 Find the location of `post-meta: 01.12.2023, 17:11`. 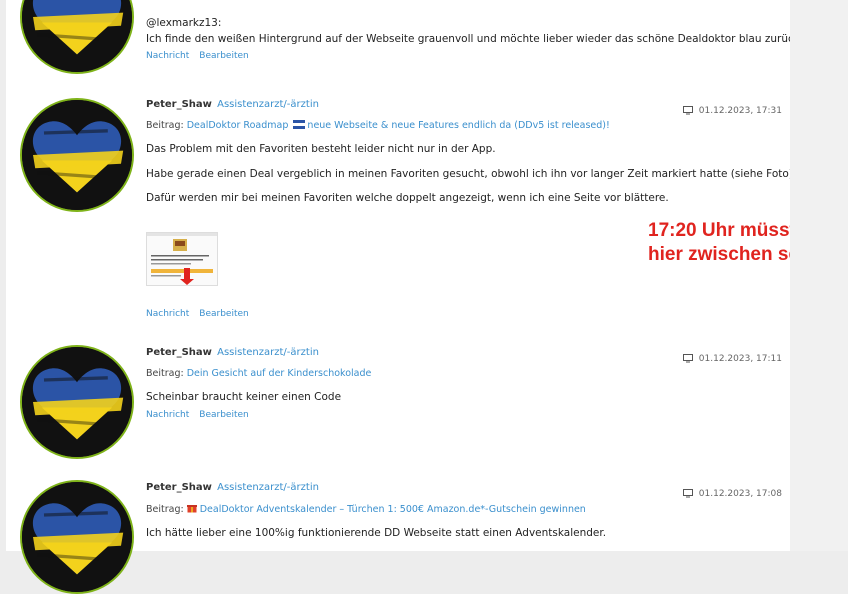

post-meta: 01.12.2023, 17:11 is located at coordinates (732, 359).